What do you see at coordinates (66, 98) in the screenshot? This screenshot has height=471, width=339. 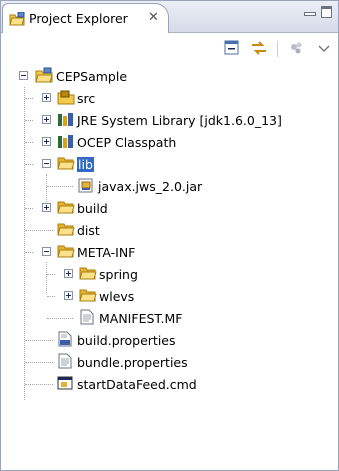 I see `source-folder-icon` at bounding box center [66, 98].